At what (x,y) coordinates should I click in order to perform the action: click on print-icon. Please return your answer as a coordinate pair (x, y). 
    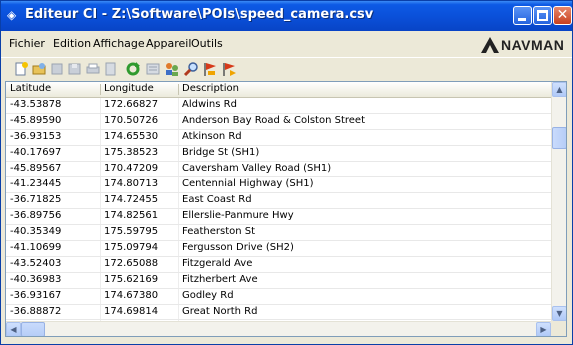
    Looking at the image, I should click on (93, 69).